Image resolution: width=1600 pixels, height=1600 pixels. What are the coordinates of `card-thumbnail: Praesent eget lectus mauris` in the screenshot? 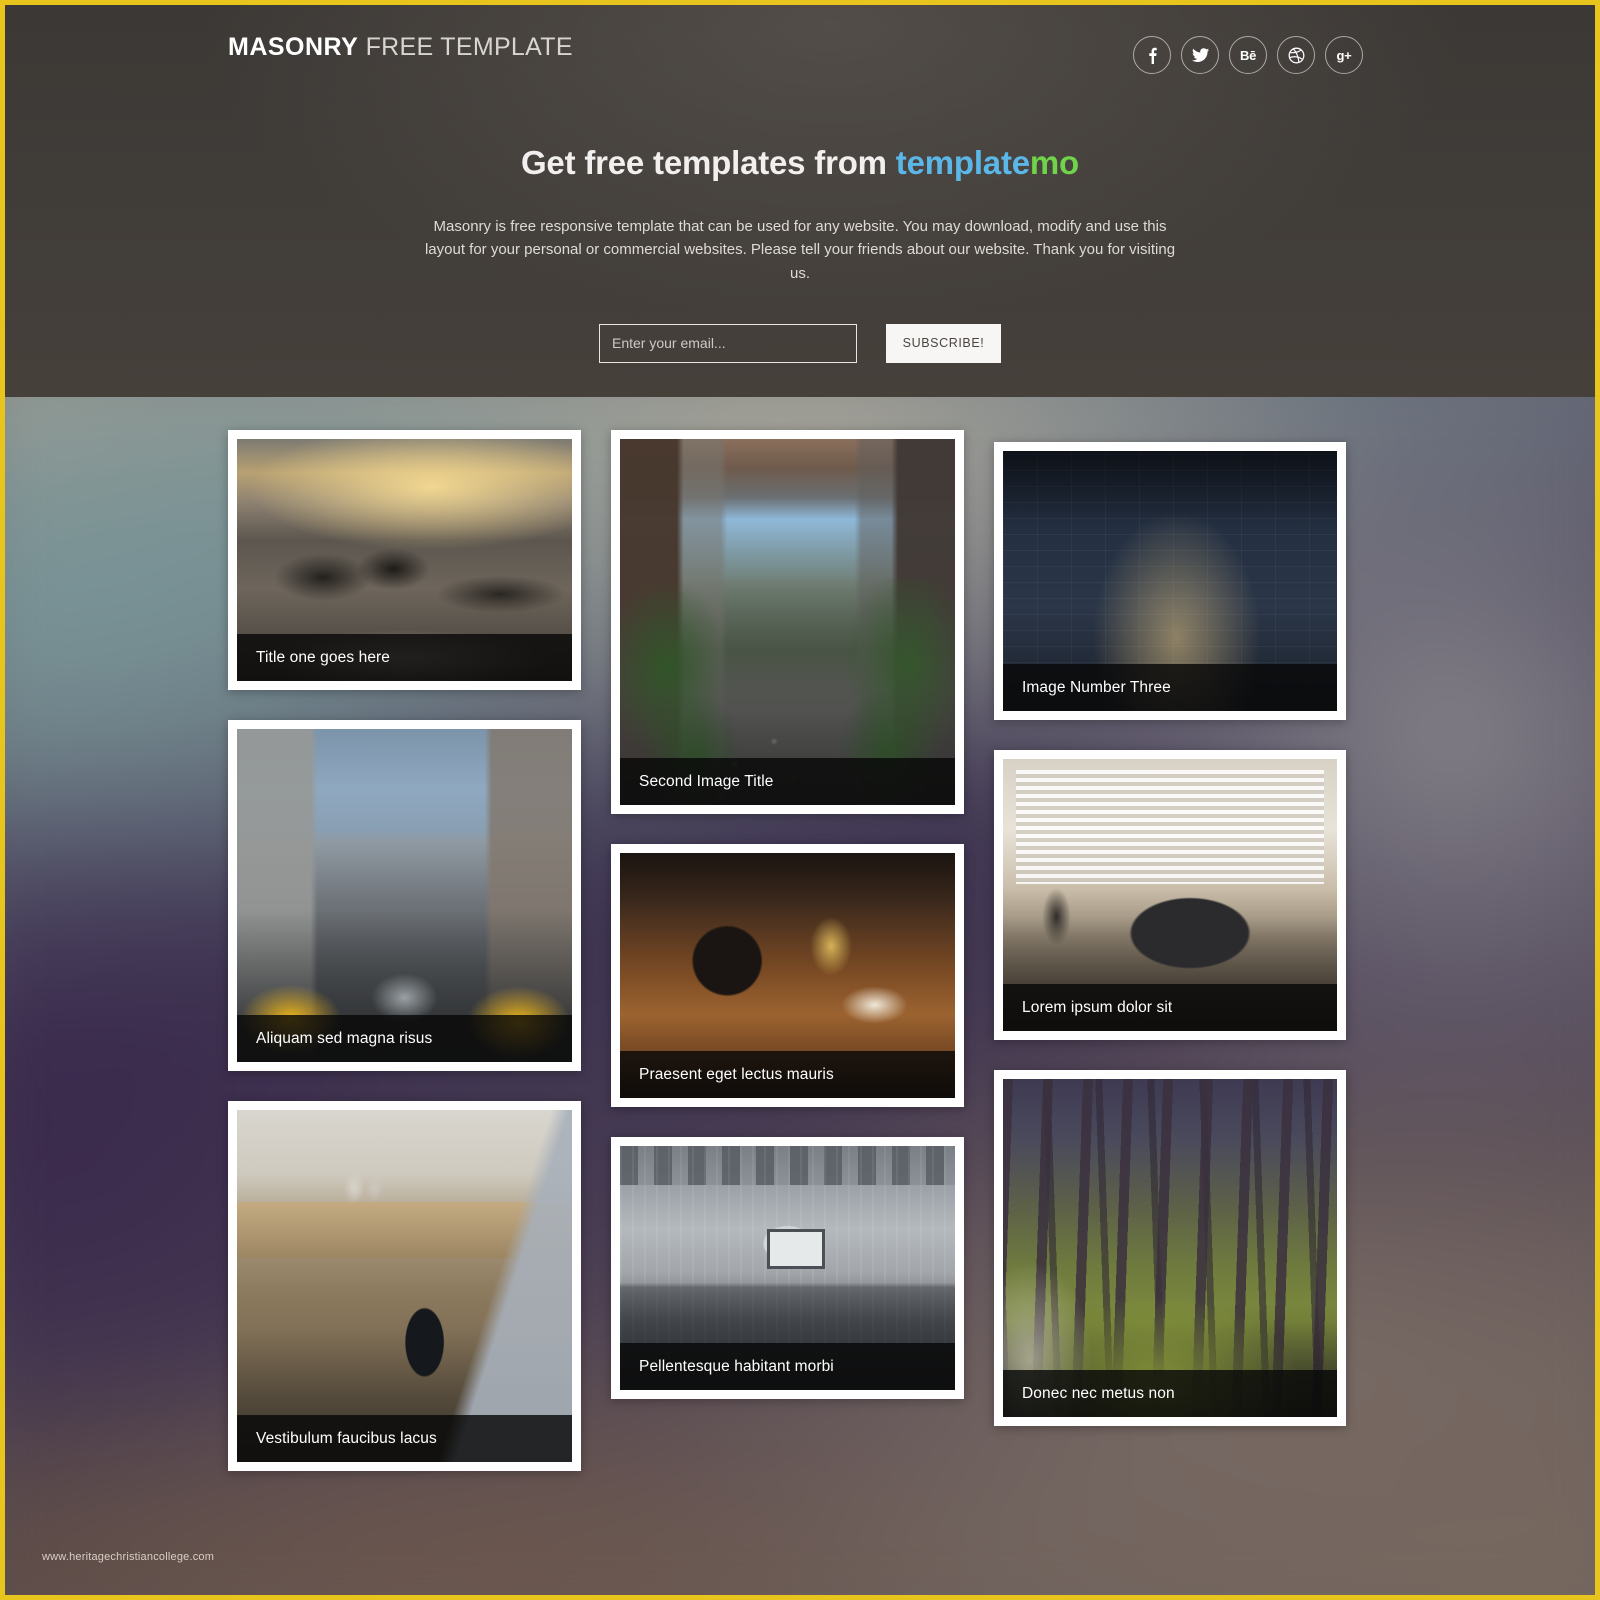 It's located at (787, 975).